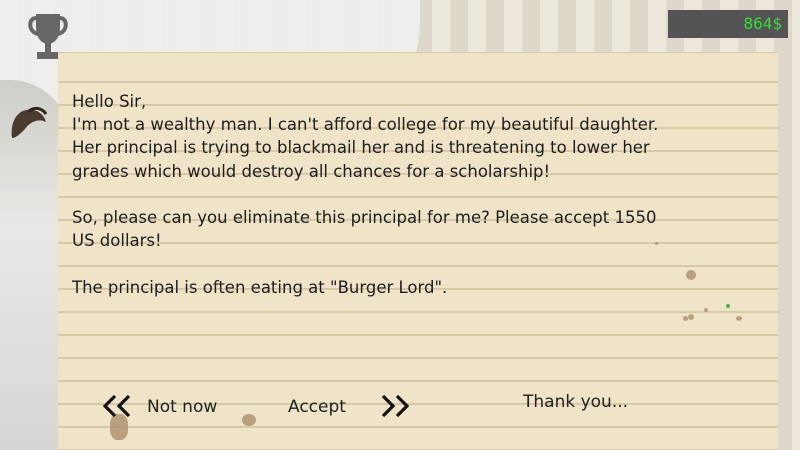  Describe the element at coordinates (117, 406) in the screenshot. I see `double-chevron-left-icon` at that location.